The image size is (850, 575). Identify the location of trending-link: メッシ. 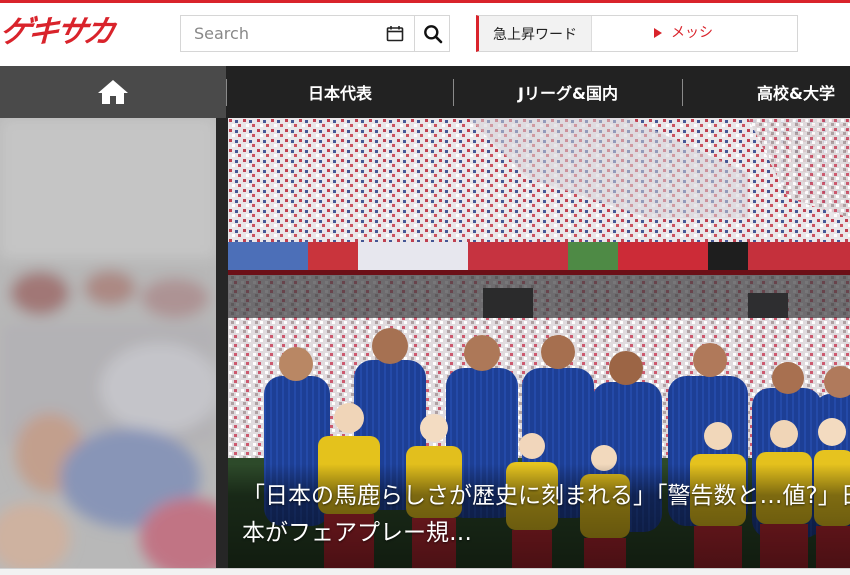
(692, 33).